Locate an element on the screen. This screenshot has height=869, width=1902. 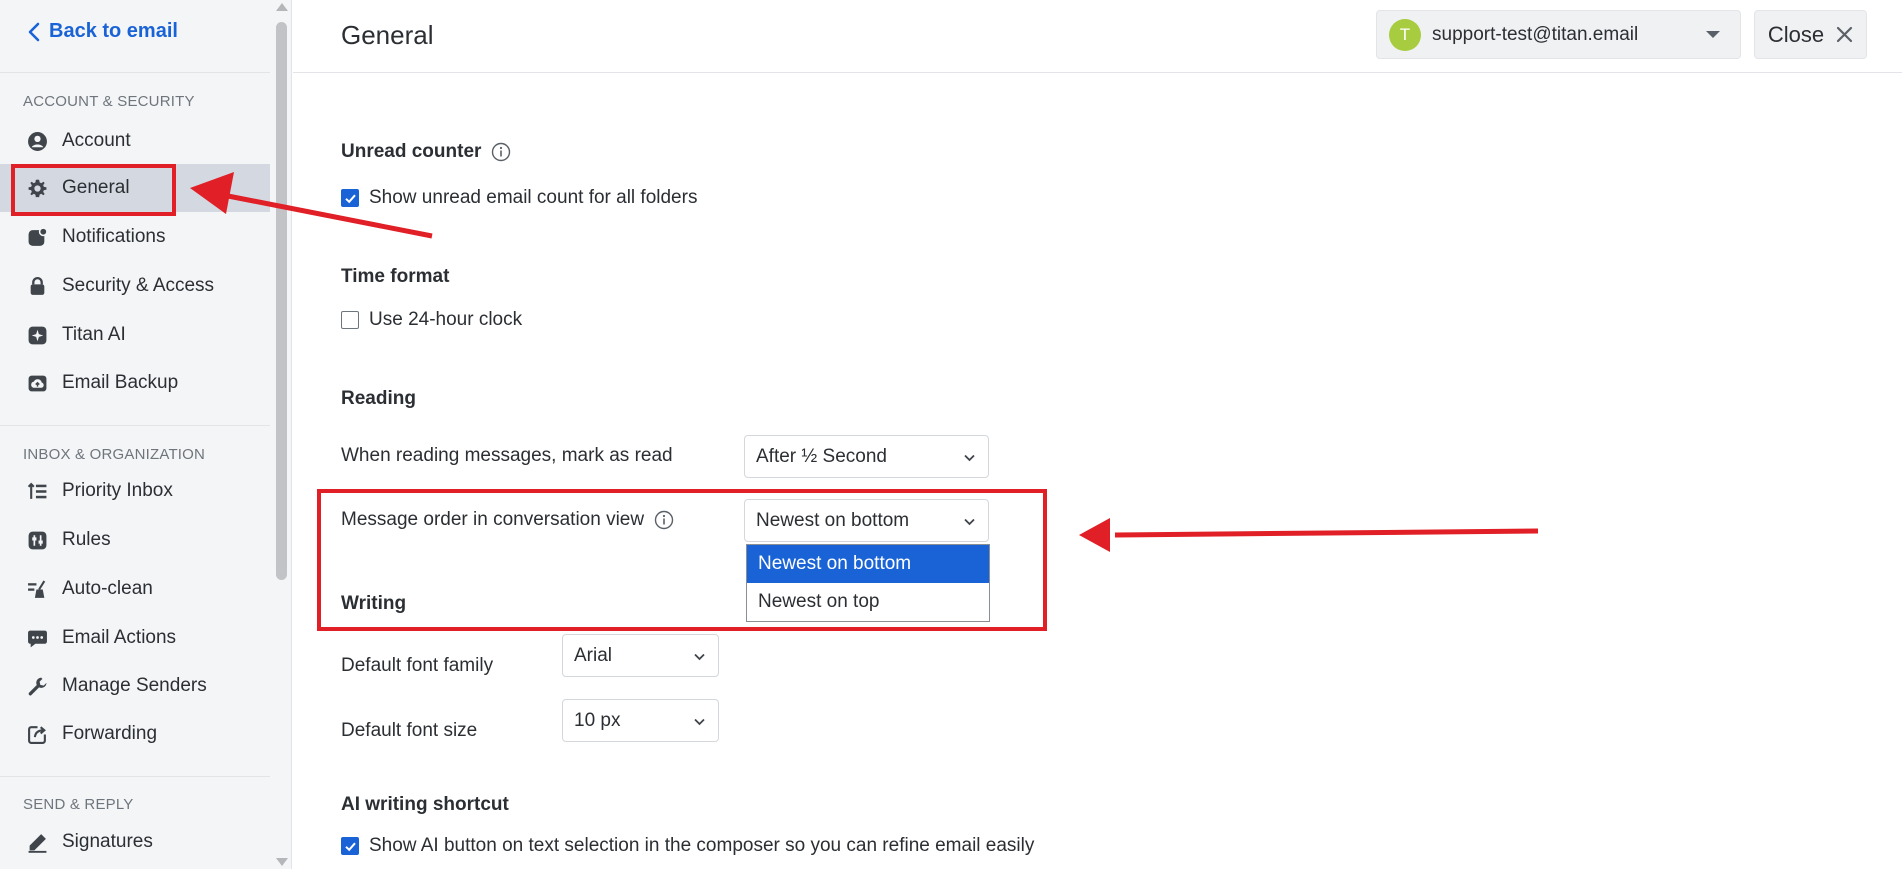
annotation-arrow-general-line is located at coordinates (330, 216).